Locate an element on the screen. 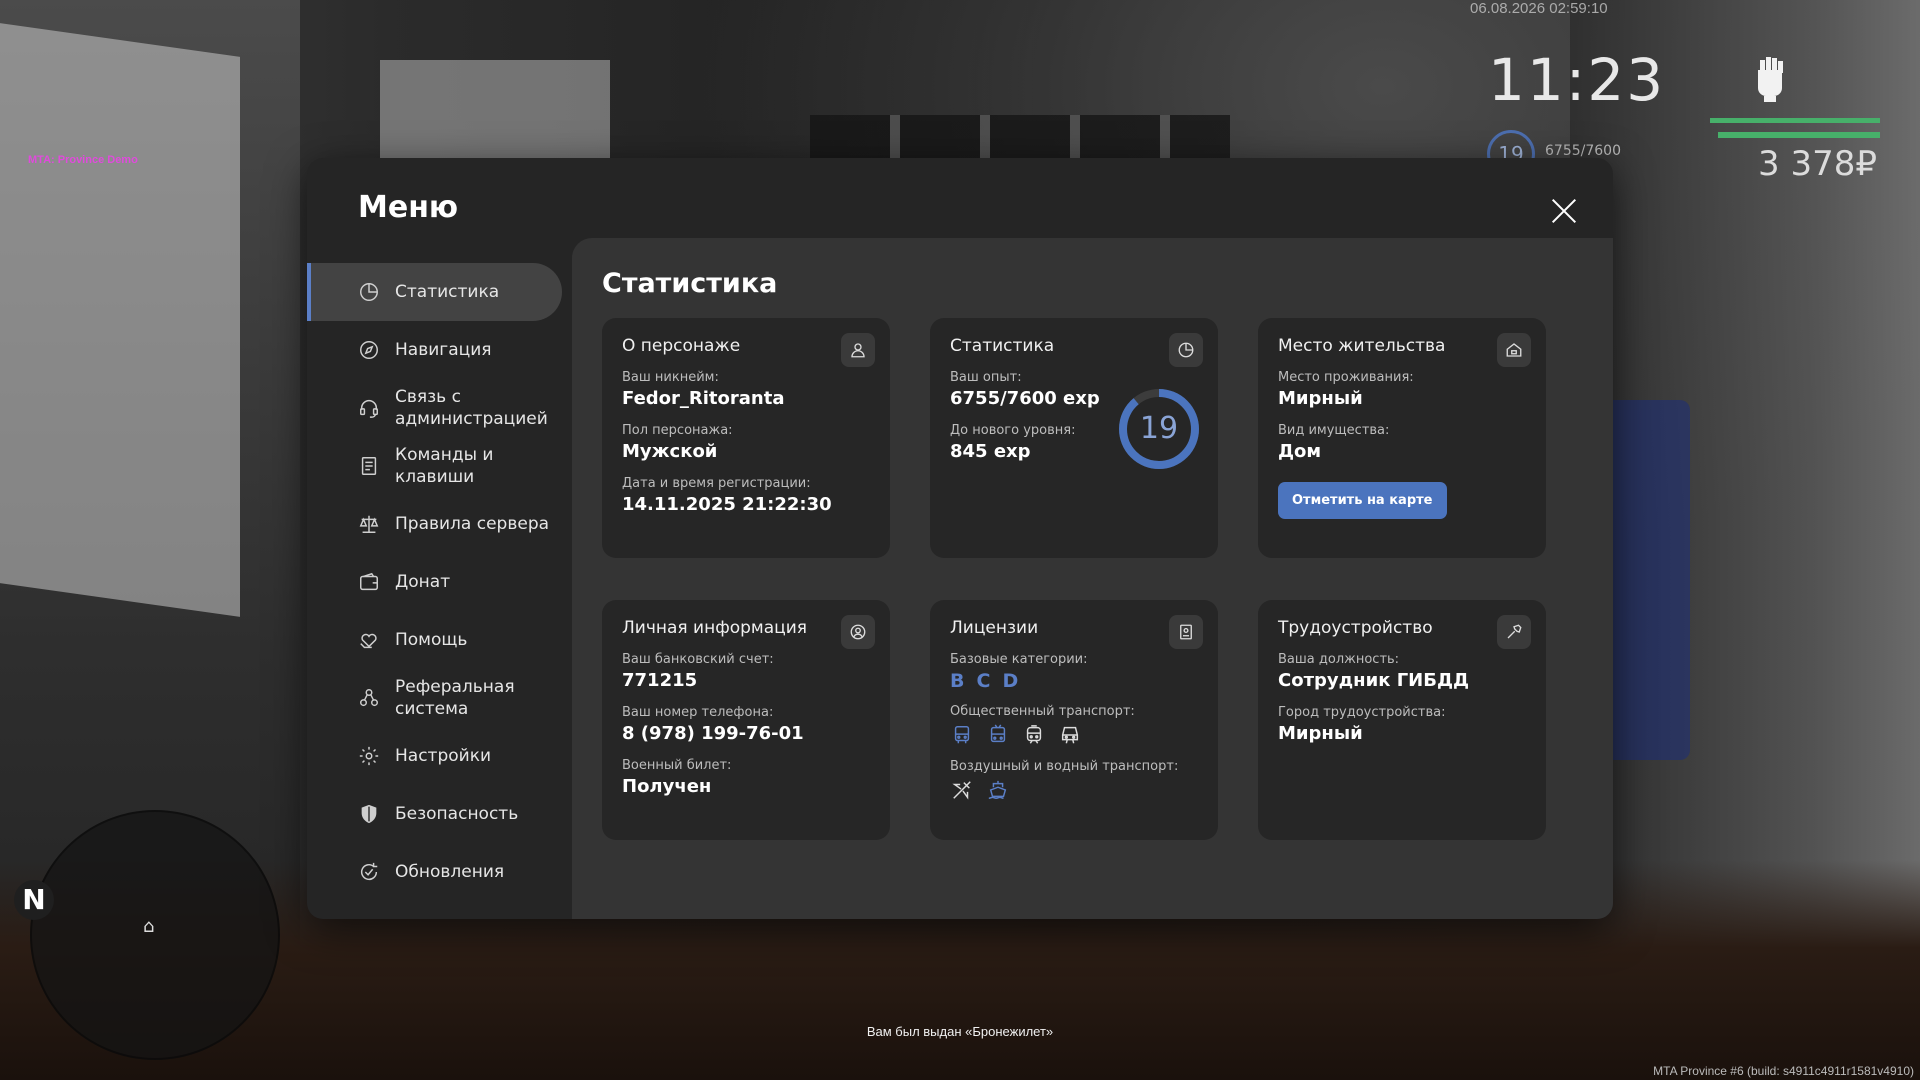 The image size is (1920, 1080). phone-label: Ваш номер телефона: is located at coordinates (698, 712).